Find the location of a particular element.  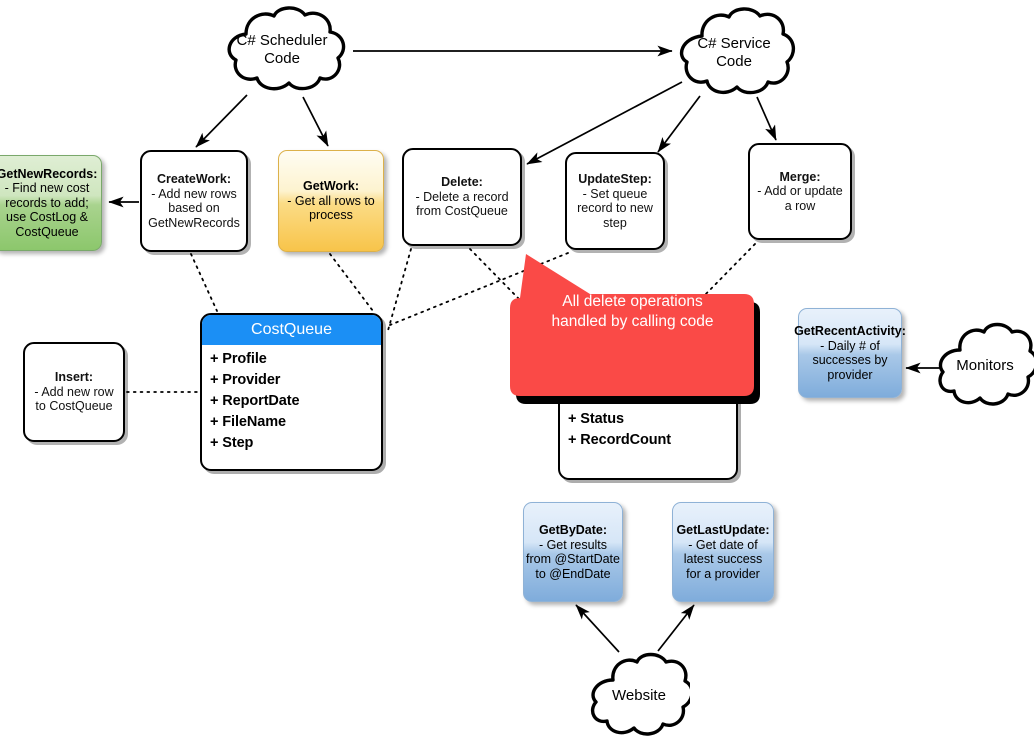

proc-getrecentactivity-desc: - Daily # of successes by provider is located at coordinates (850, 360).